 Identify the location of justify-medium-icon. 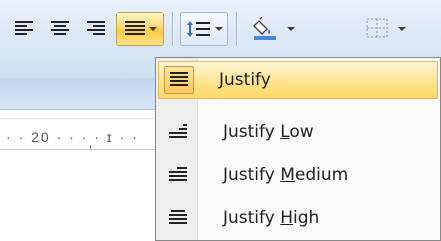
(178, 175).